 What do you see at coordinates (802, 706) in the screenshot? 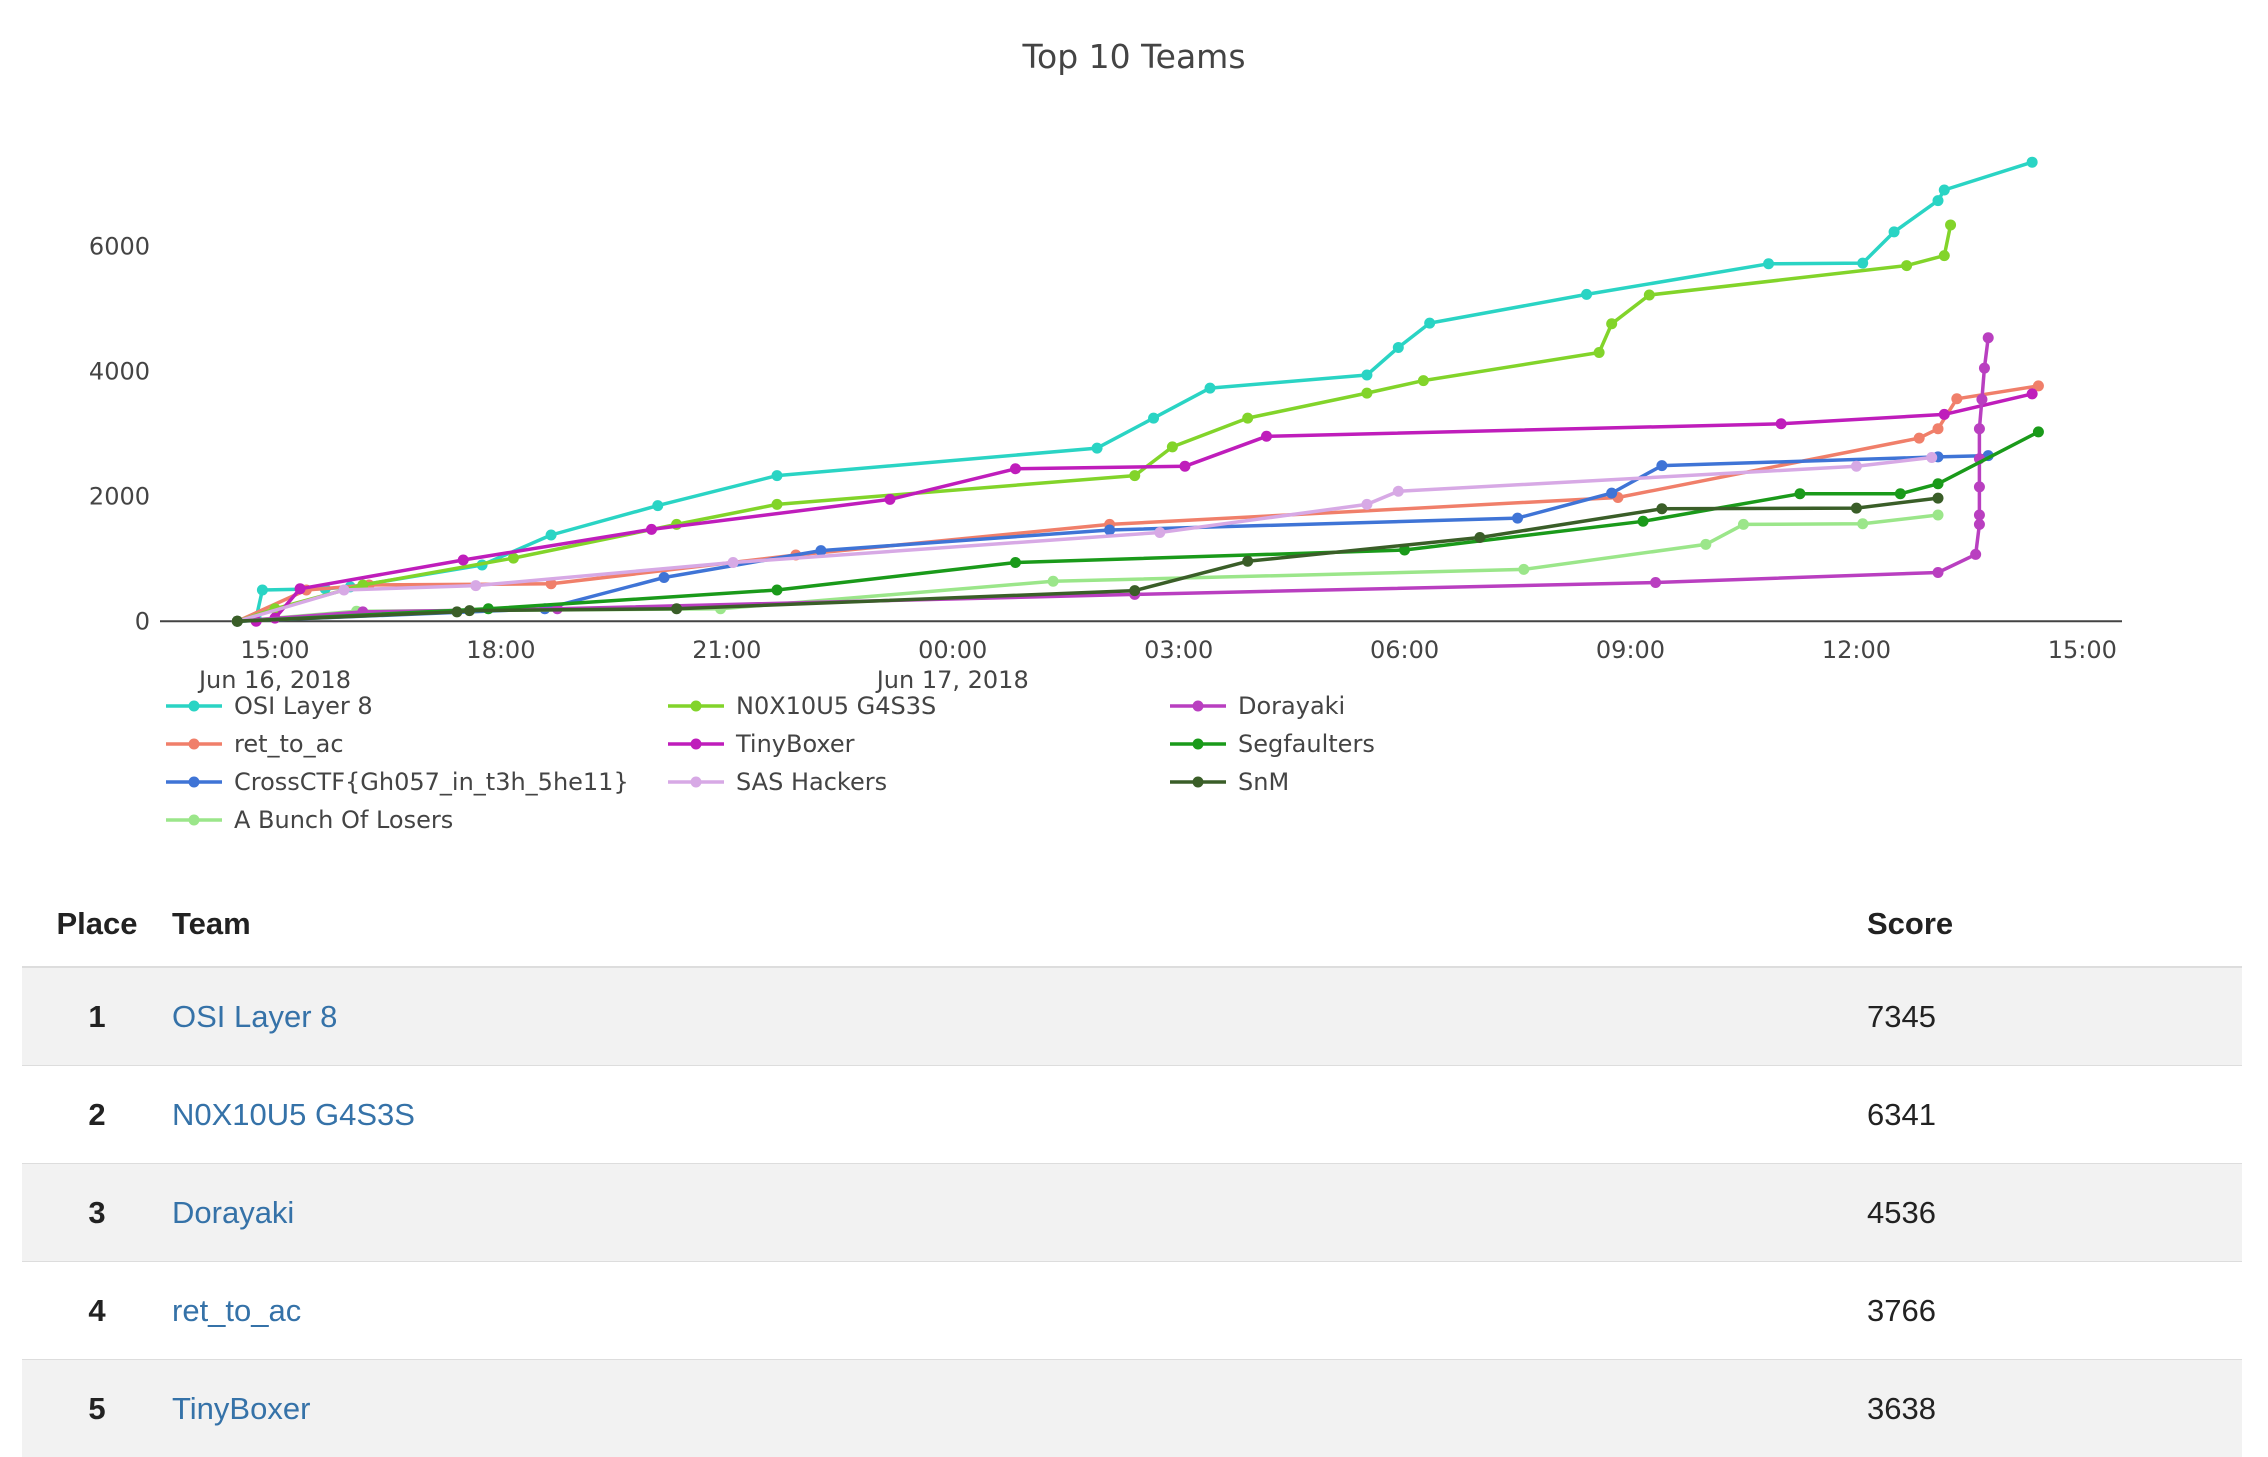
I see `legend-item: N0X10U5 G4S3S` at bounding box center [802, 706].